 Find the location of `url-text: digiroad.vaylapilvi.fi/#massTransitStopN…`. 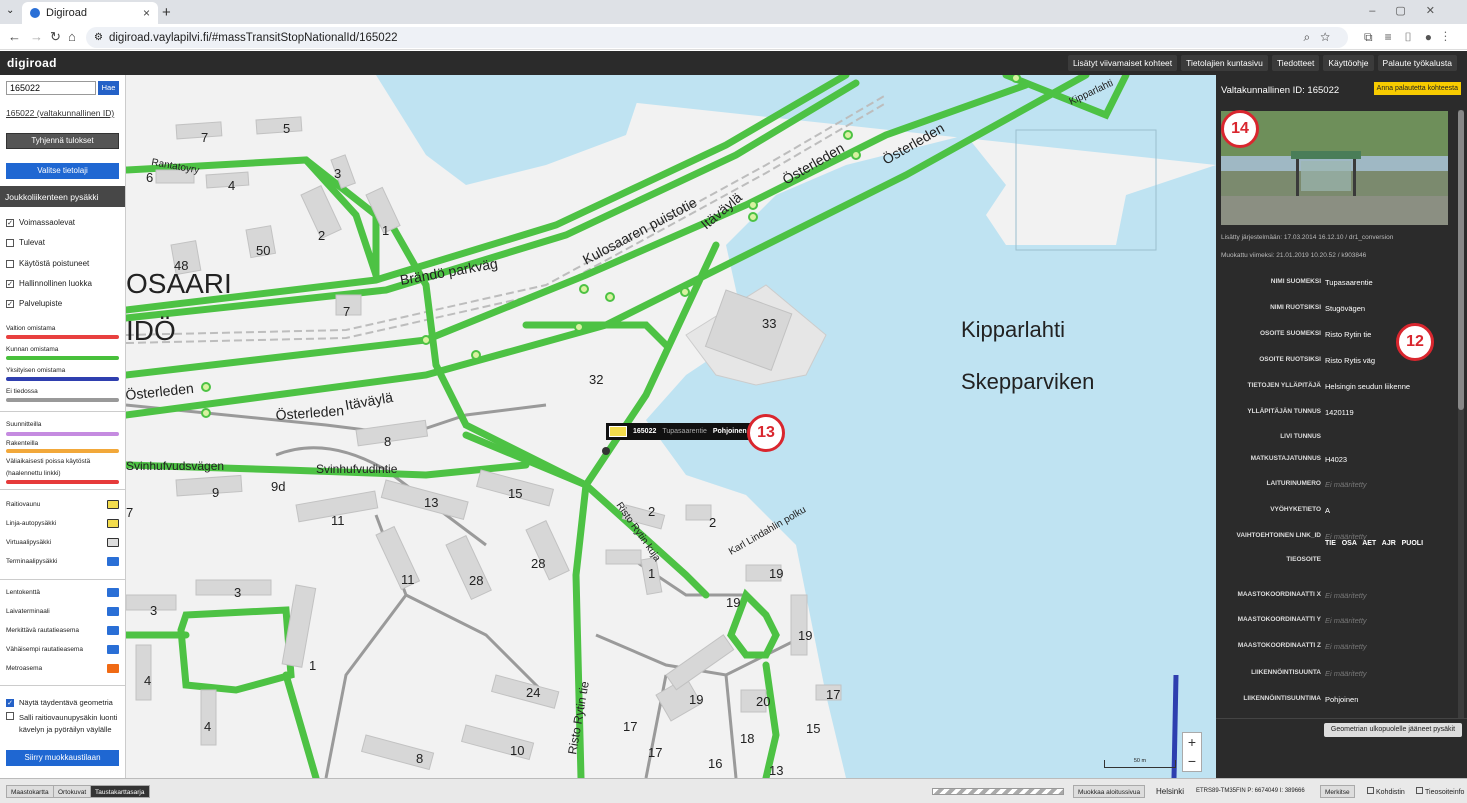

url-text: digiroad.vaylapilvi.fi/#massTransitStopN… is located at coordinates (253, 37).